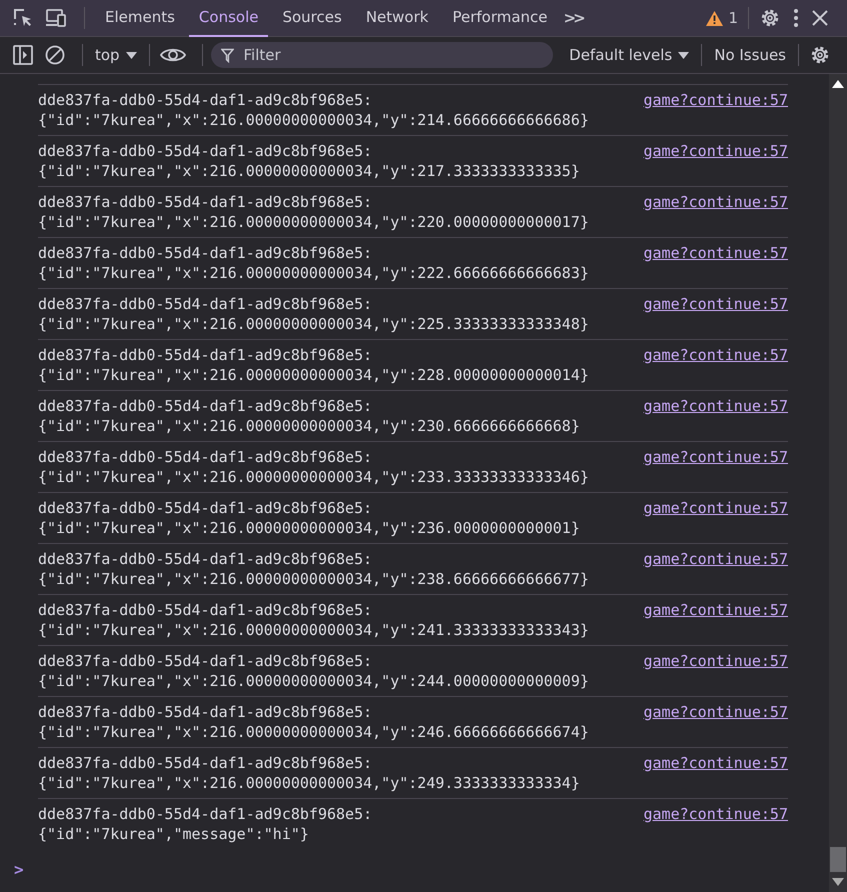 The height and width of the screenshot is (892, 847). What do you see at coordinates (838, 84) in the screenshot?
I see `scroll-up-icon` at bounding box center [838, 84].